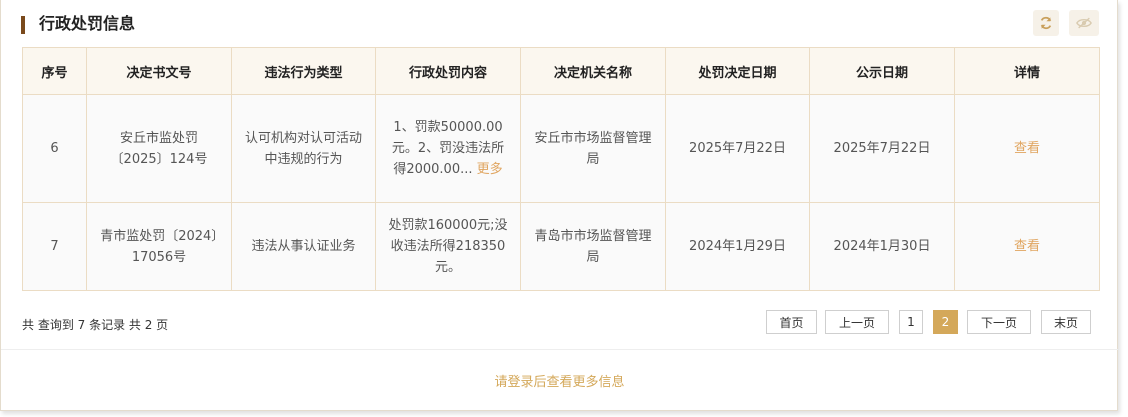 This screenshot has width=1128, height=417. What do you see at coordinates (882, 148) in the screenshot?
I see `cell-publish-date: 2025年7月22日` at bounding box center [882, 148].